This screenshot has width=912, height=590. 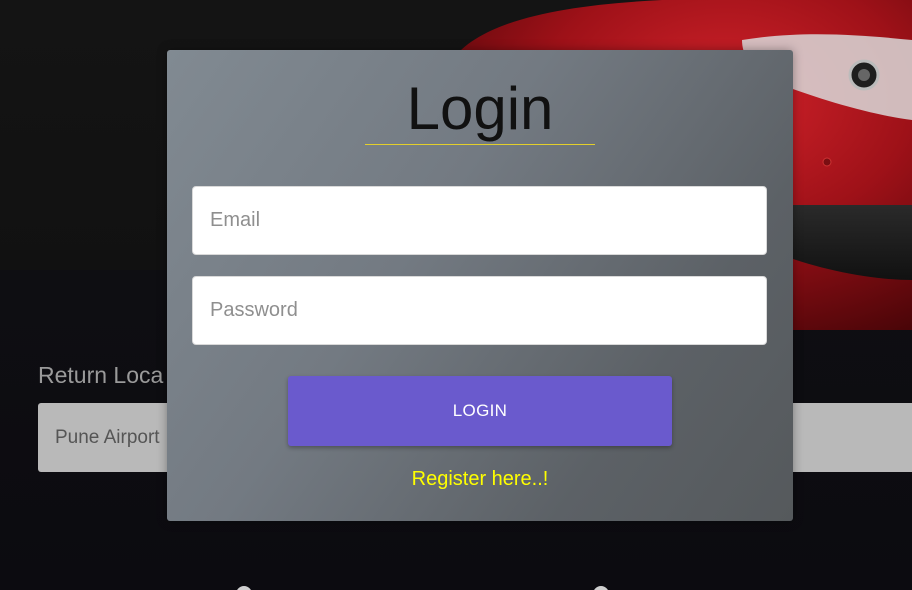 What do you see at coordinates (480, 108) in the screenshot?
I see `login-title: Login` at bounding box center [480, 108].